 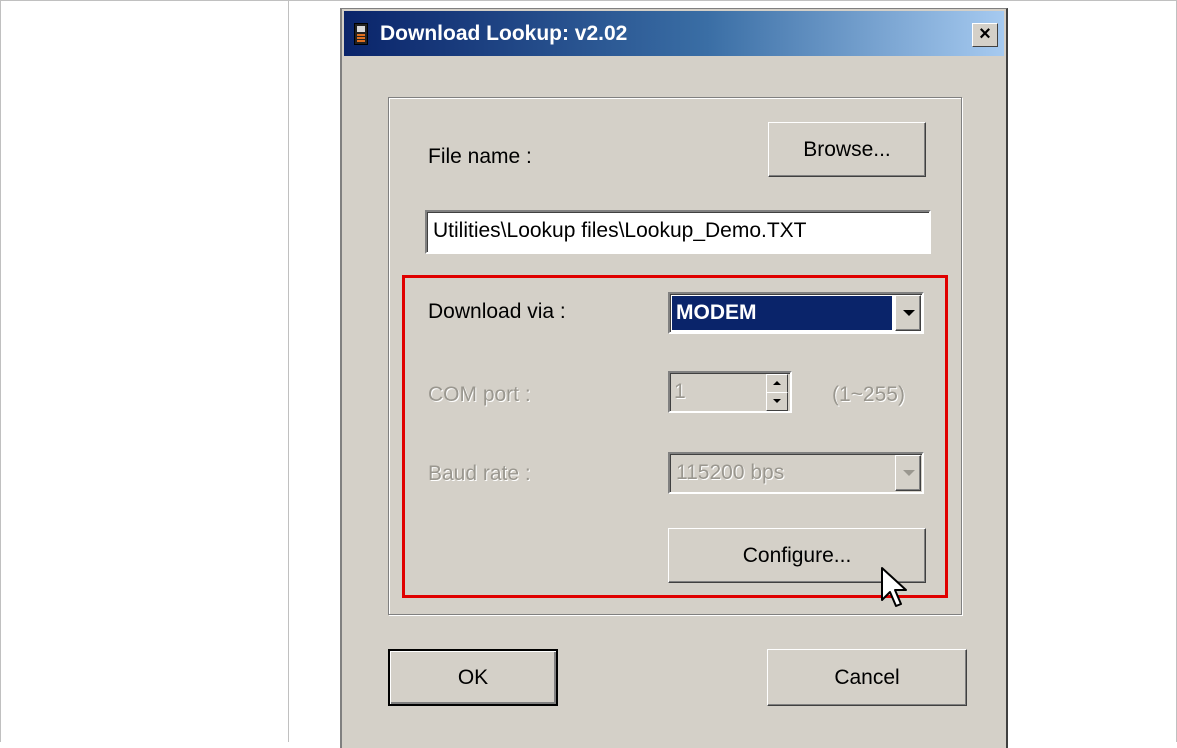 I want to click on close-icon: ×, so click(x=985, y=34).